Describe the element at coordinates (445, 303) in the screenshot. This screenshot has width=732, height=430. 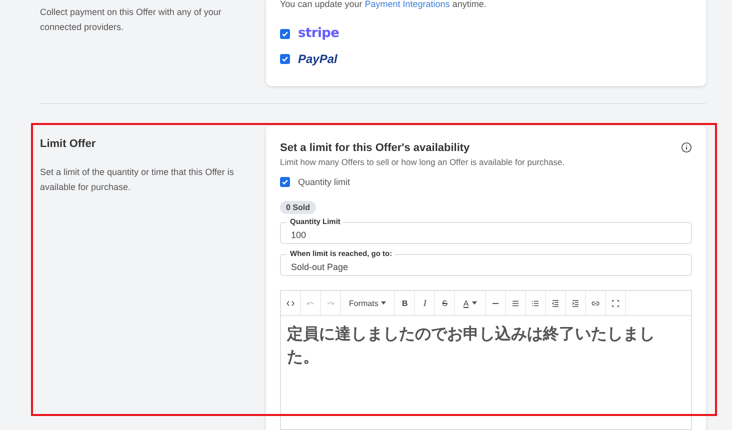
I see `strike-button: S` at that location.